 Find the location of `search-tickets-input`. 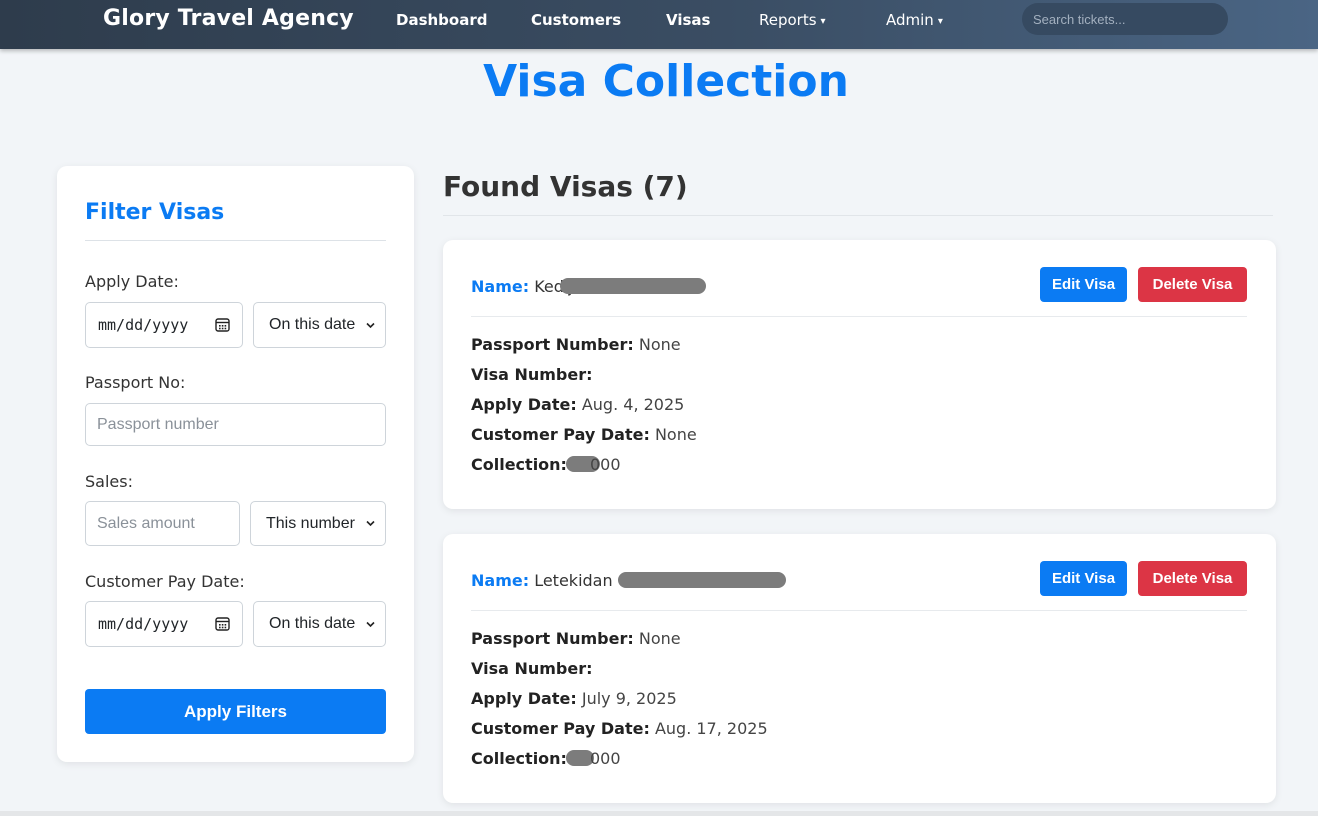

search-tickets-input is located at coordinates (1125, 19).